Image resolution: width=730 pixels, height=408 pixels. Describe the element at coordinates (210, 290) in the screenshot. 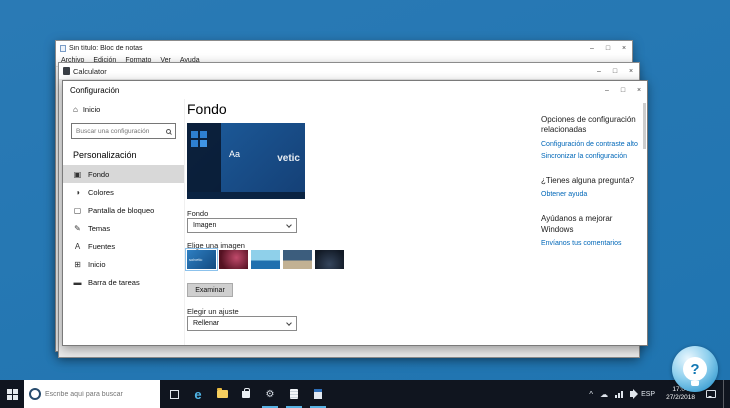

I see `browse-button: Examinar` at that location.